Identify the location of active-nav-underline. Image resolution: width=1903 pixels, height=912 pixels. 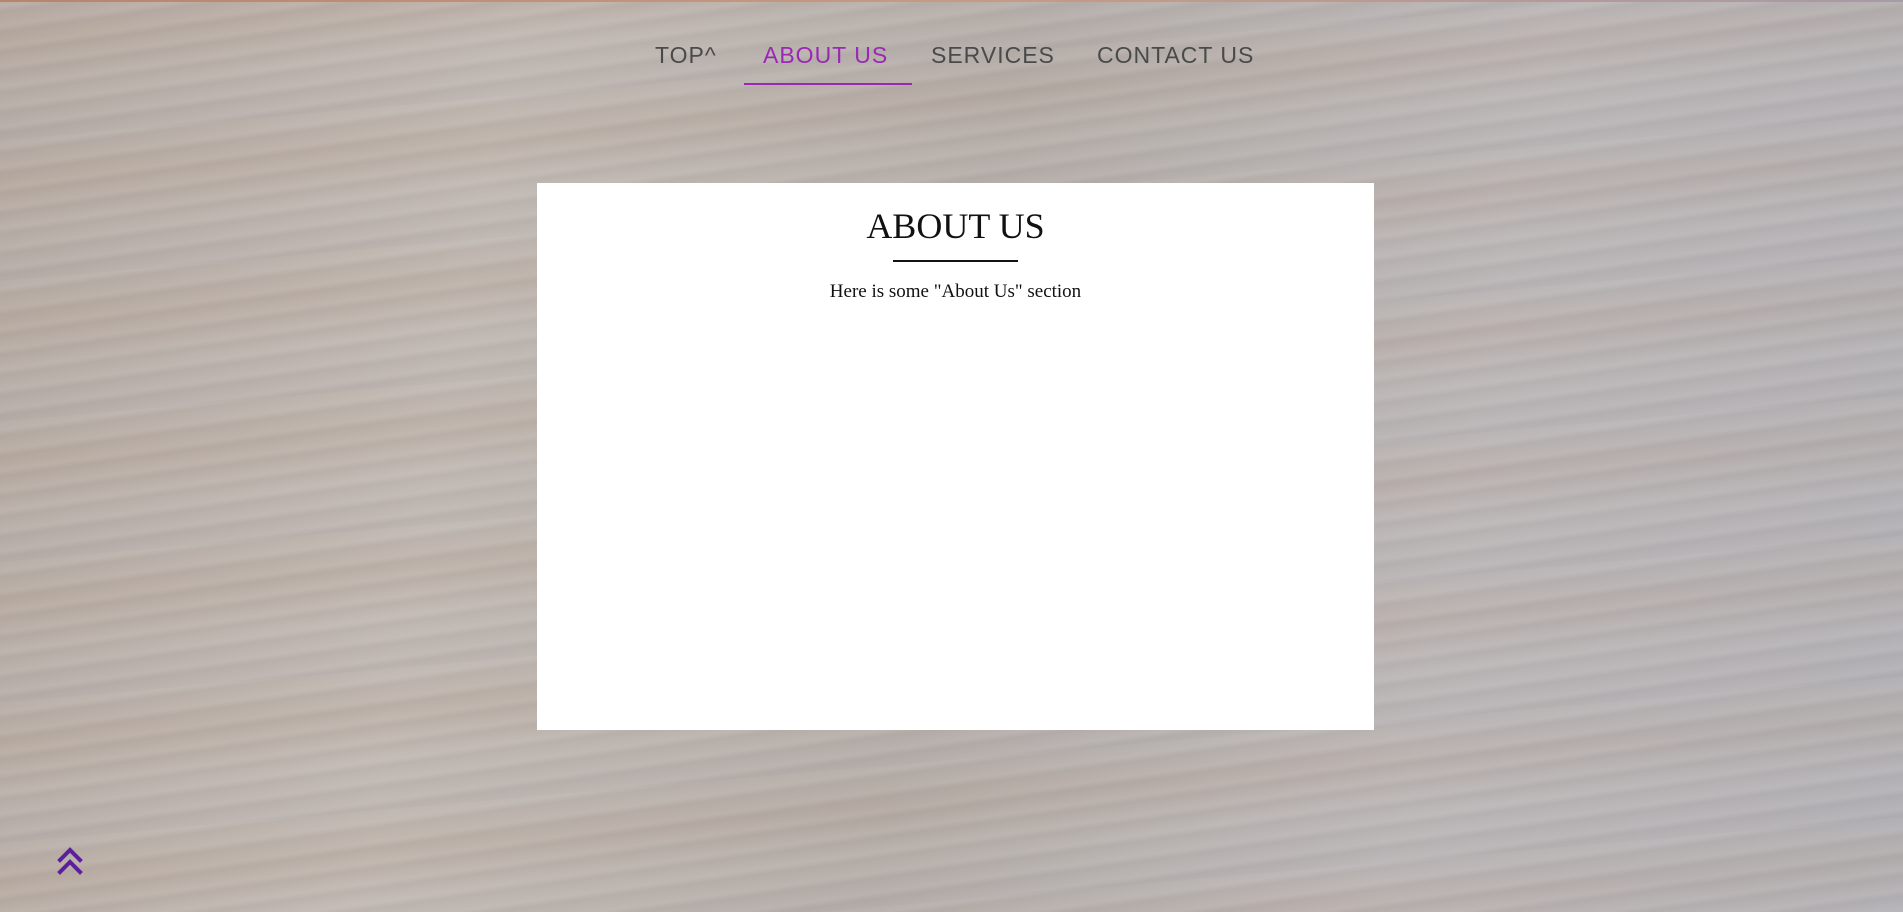
(828, 84).